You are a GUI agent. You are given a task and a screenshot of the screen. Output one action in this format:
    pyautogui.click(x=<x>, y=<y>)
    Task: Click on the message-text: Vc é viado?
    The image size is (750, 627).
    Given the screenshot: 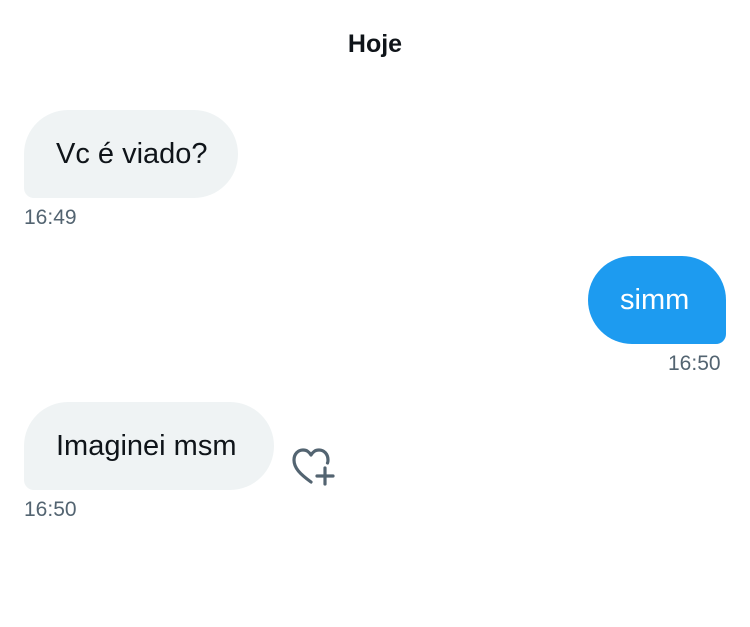 What is the action you would take?
    pyautogui.click(x=132, y=153)
    